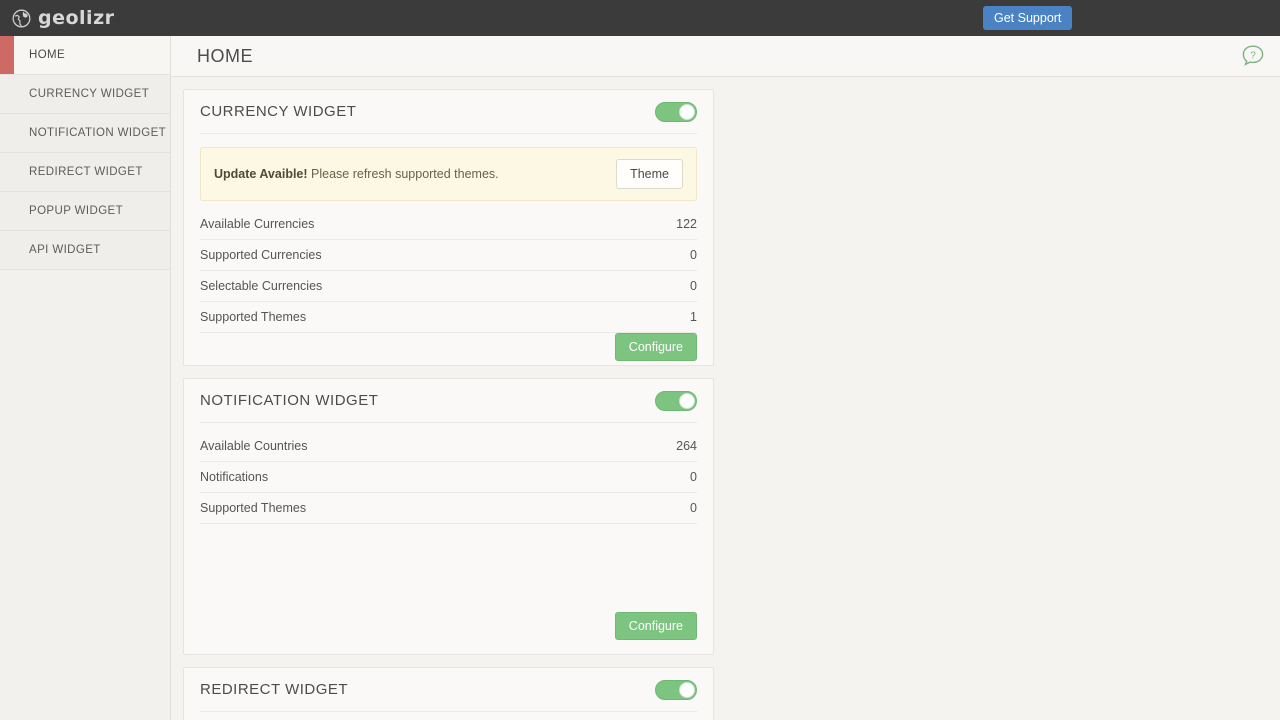 Image resolution: width=1280 pixels, height=720 pixels. What do you see at coordinates (448, 317) in the screenshot?
I see `stat-row: Supported Themes 1` at bounding box center [448, 317].